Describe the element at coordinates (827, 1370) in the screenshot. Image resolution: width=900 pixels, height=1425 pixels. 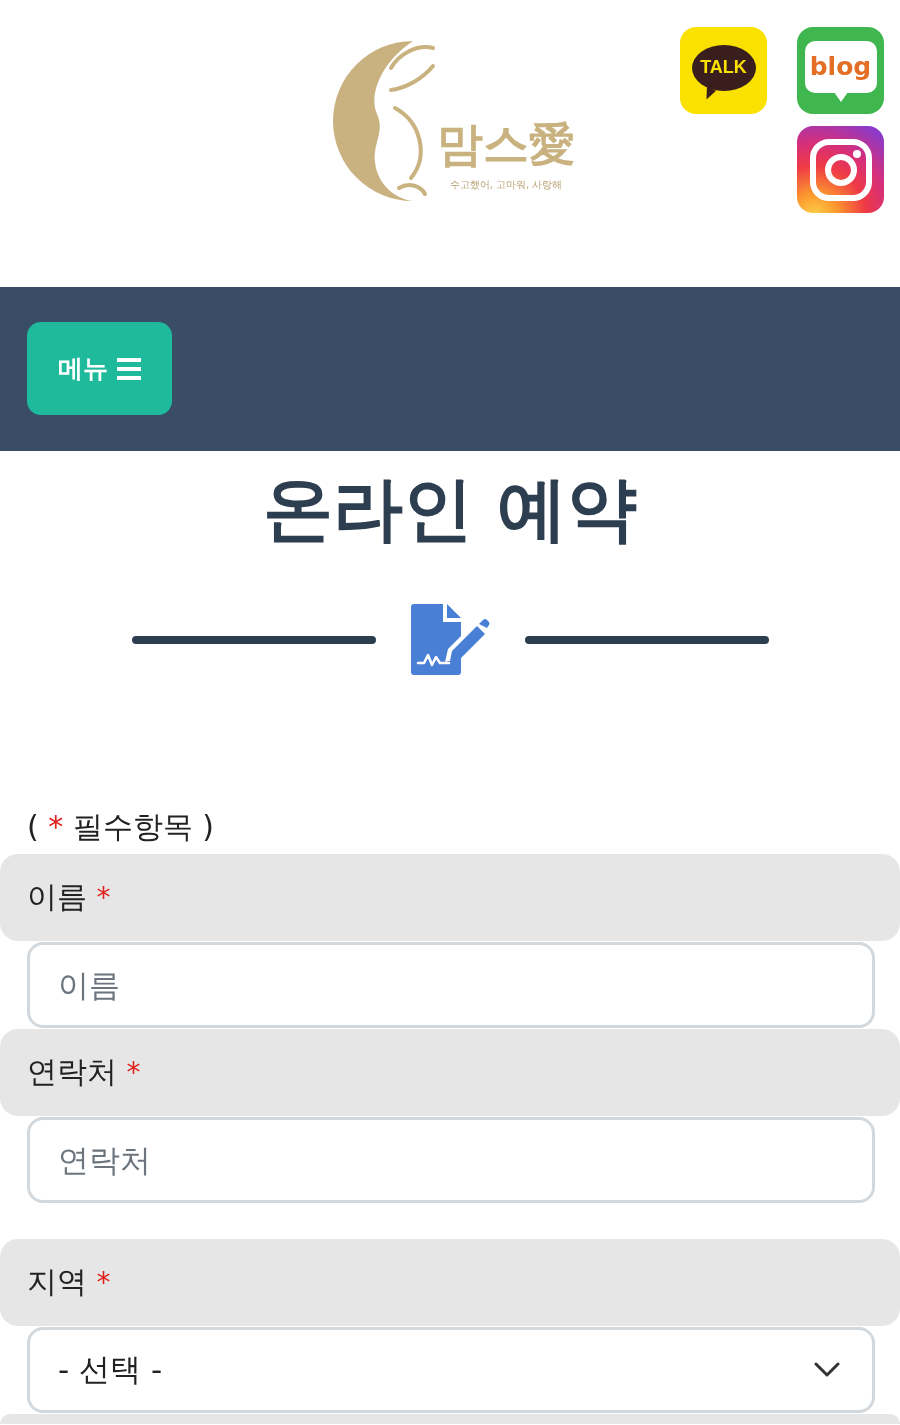
I see `chevron-down-icon` at that location.